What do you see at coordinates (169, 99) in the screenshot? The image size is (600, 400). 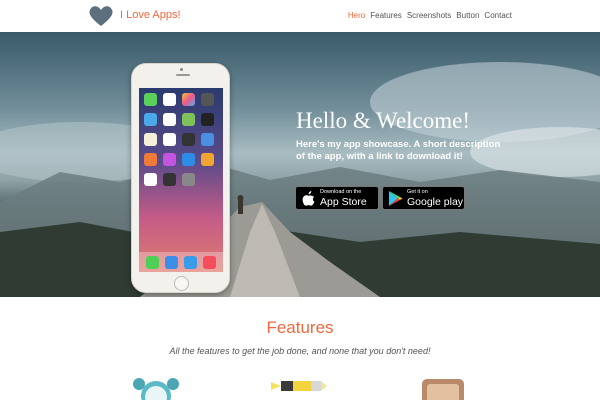 I see `calendar-app-icon` at bounding box center [169, 99].